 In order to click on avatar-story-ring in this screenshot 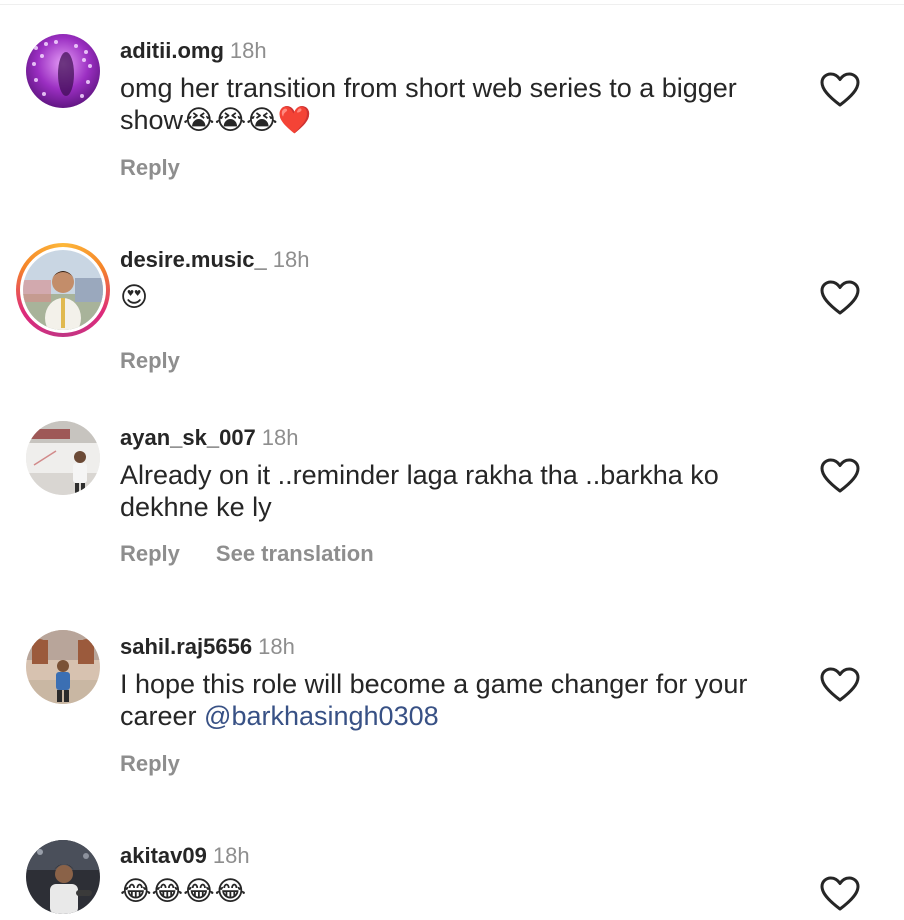, I will do `click(63, 290)`.